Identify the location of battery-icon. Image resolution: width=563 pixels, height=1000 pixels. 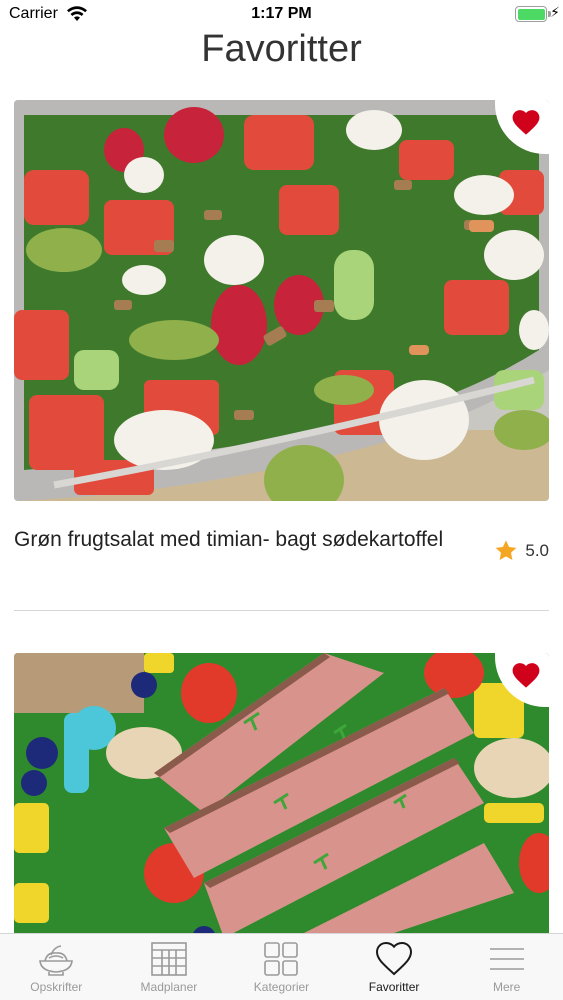
(531, 14).